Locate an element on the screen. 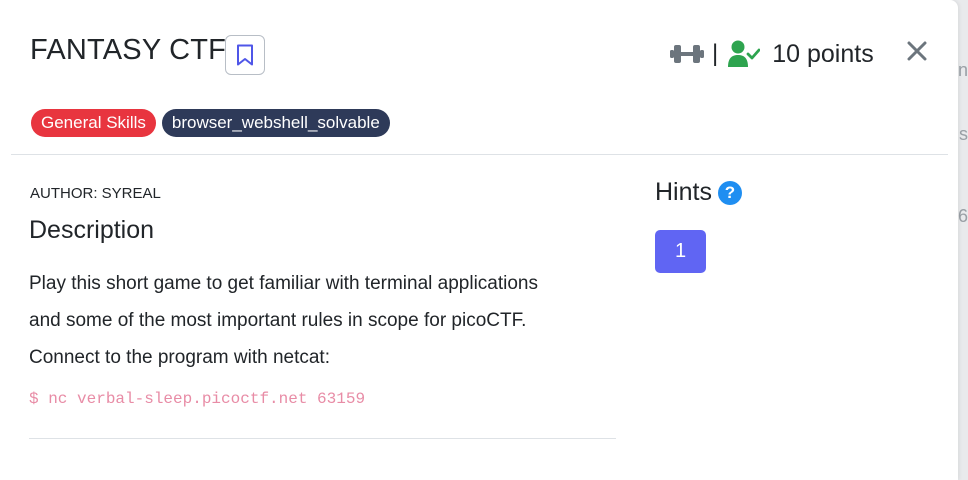  help-icon: ? is located at coordinates (729, 192).